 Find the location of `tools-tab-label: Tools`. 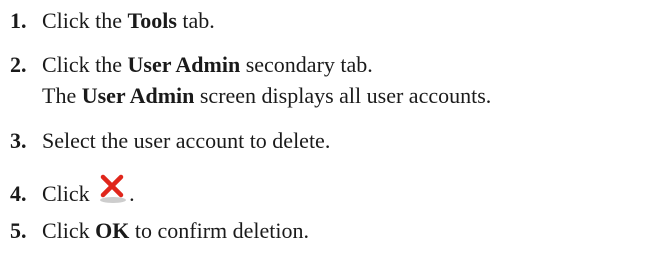

tools-tab-label: Tools is located at coordinates (152, 20).